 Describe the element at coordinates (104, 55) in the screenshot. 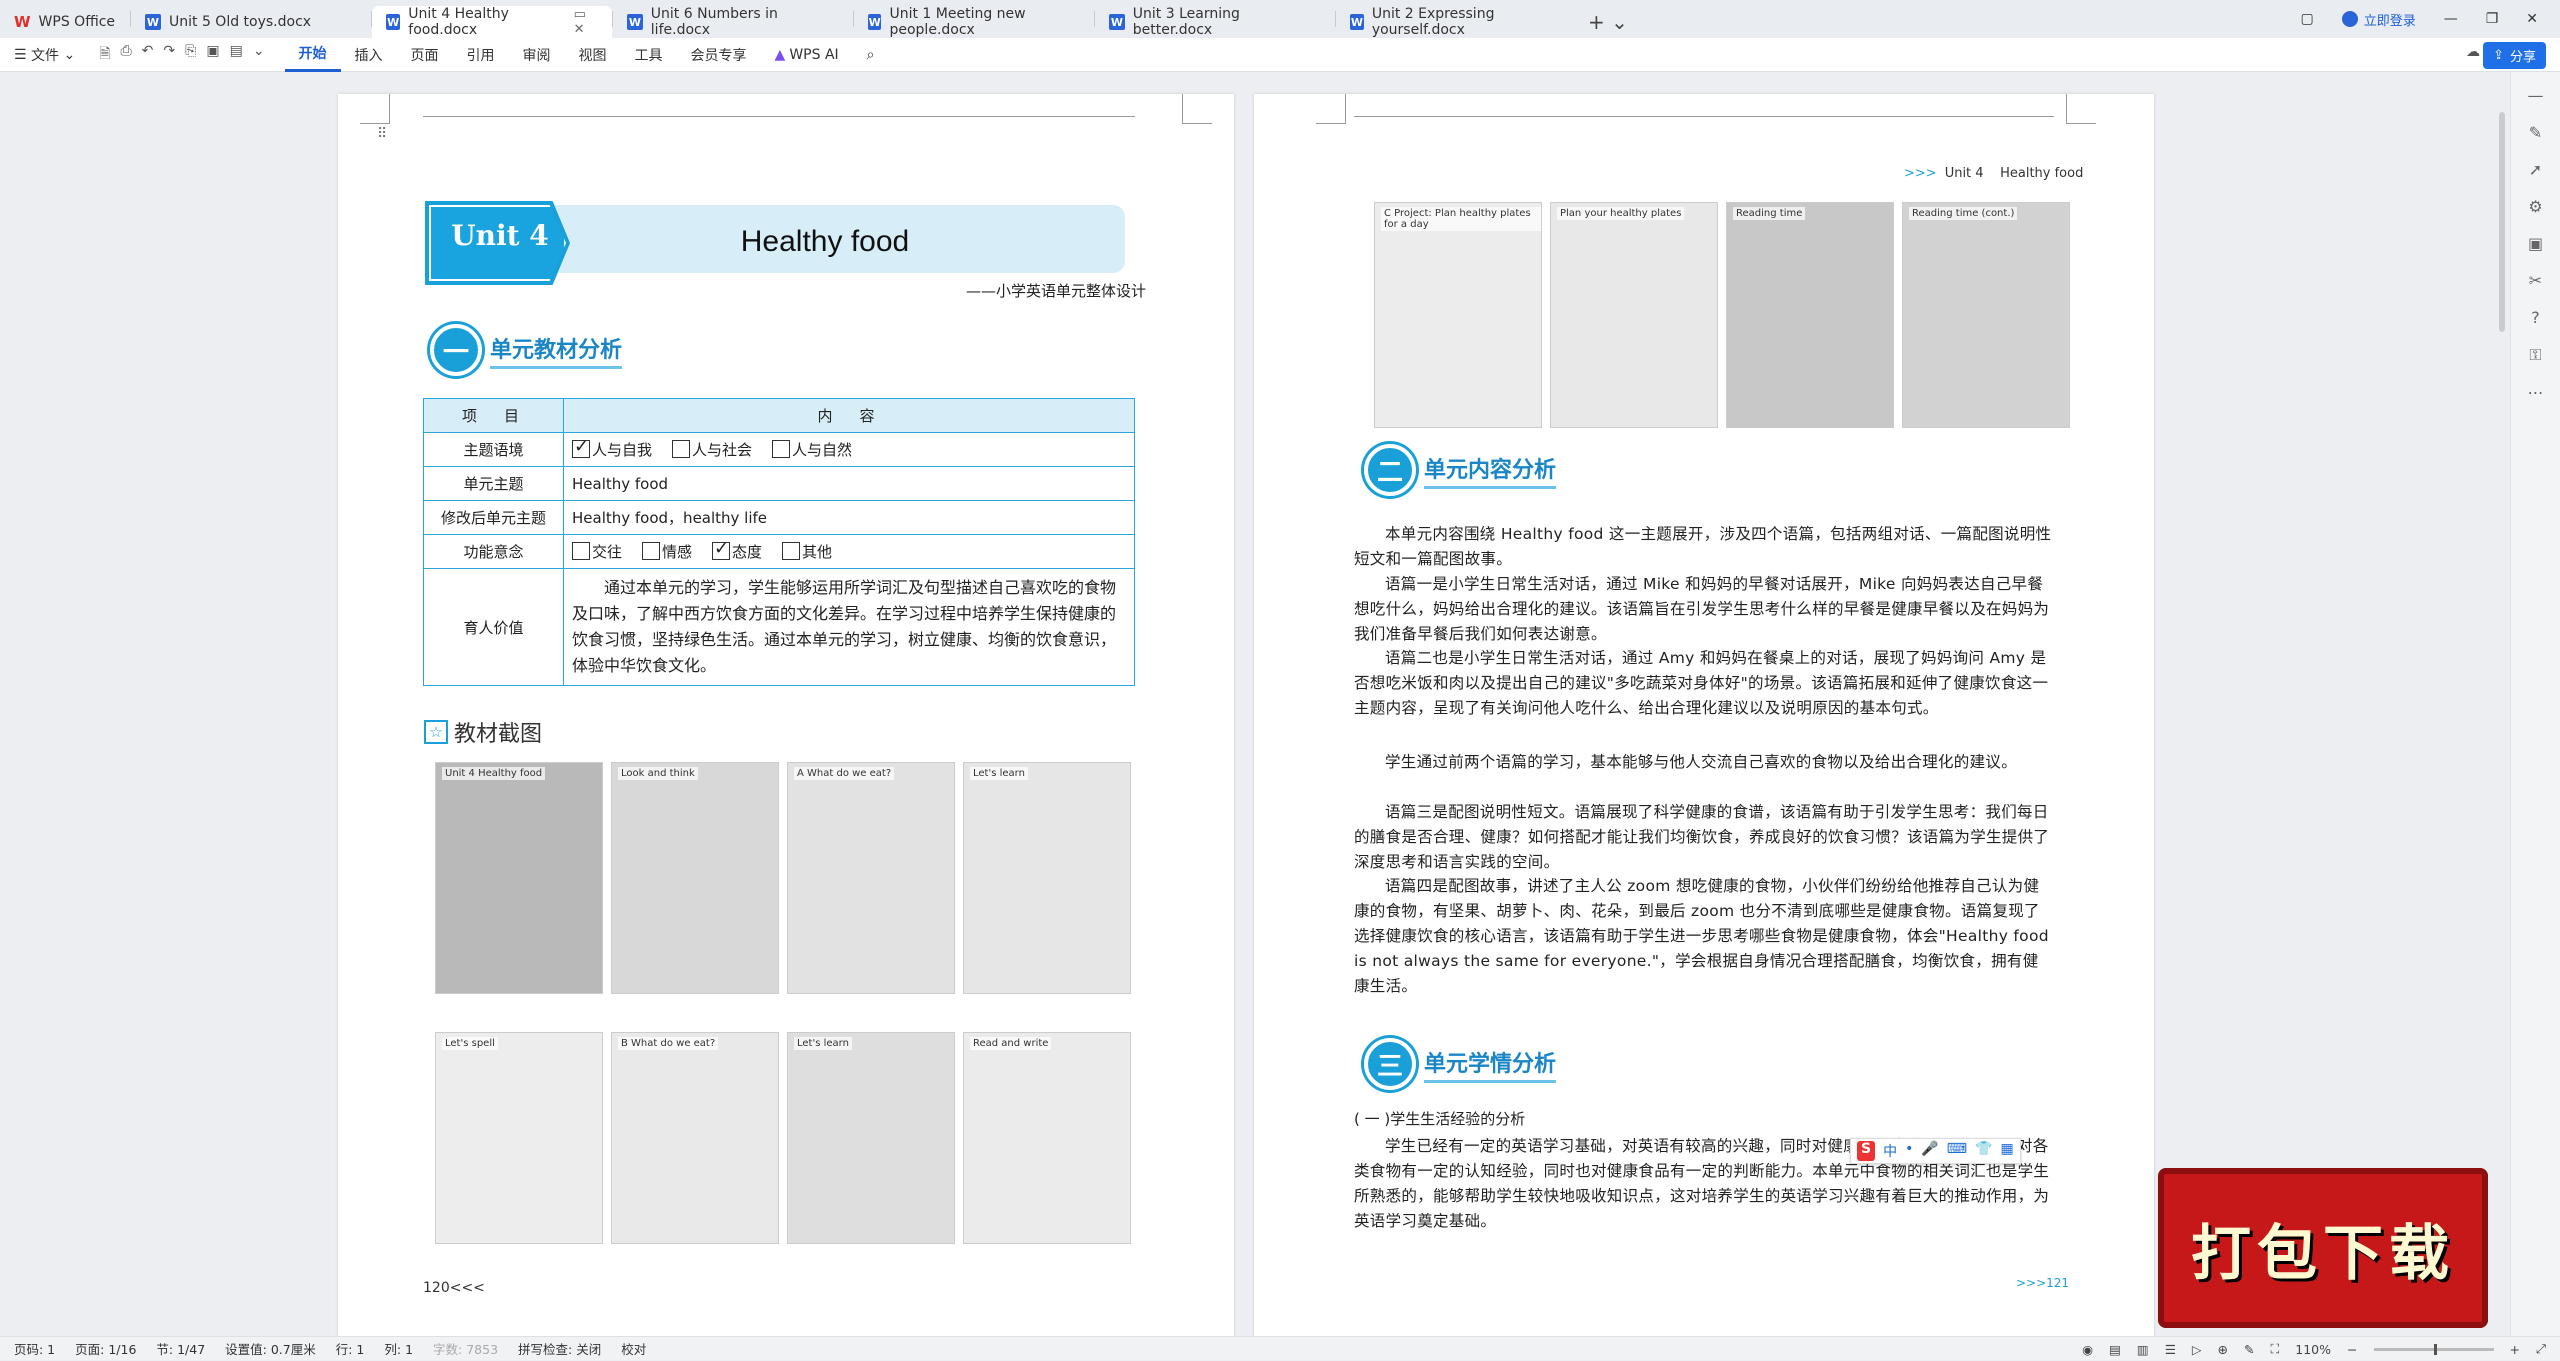

I see `save-icon: 🗎` at that location.